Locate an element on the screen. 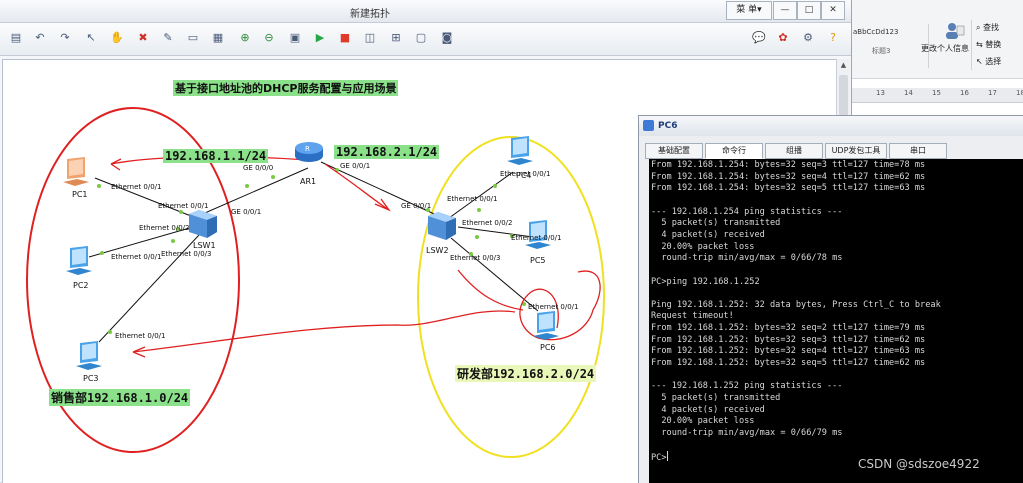 This screenshot has width=1023, height=483. huawei-logo-icon: ✿ is located at coordinates (783, 38).